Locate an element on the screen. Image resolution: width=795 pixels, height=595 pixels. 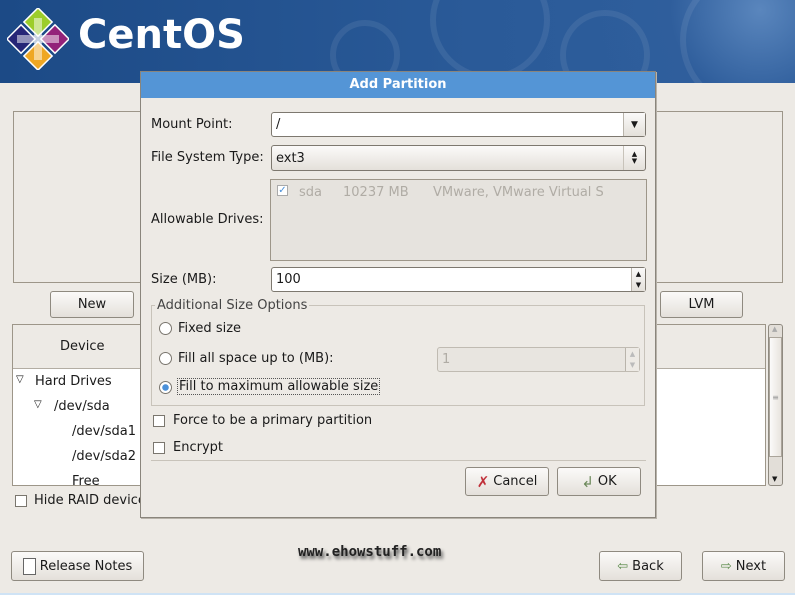
allowable-drives-label: Allowable Drives: is located at coordinates (207, 219).